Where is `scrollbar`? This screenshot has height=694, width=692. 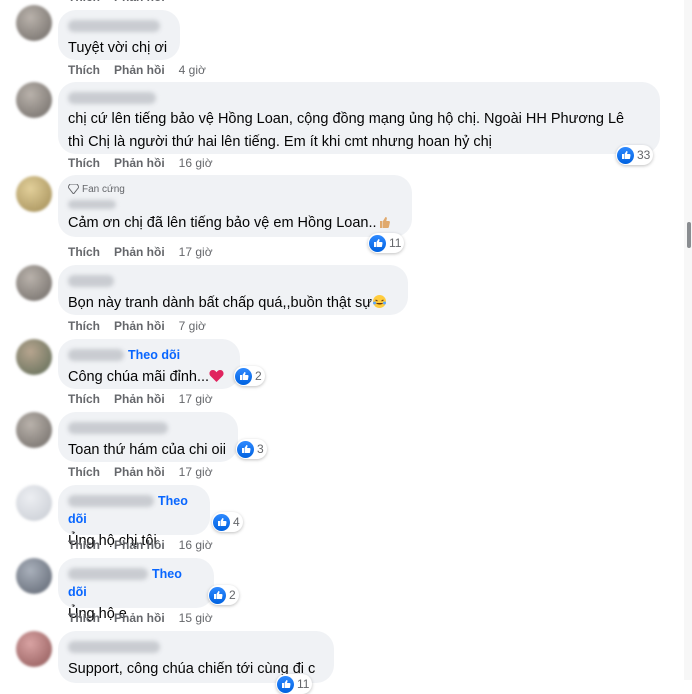 scrollbar is located at coordinates (688, 340).